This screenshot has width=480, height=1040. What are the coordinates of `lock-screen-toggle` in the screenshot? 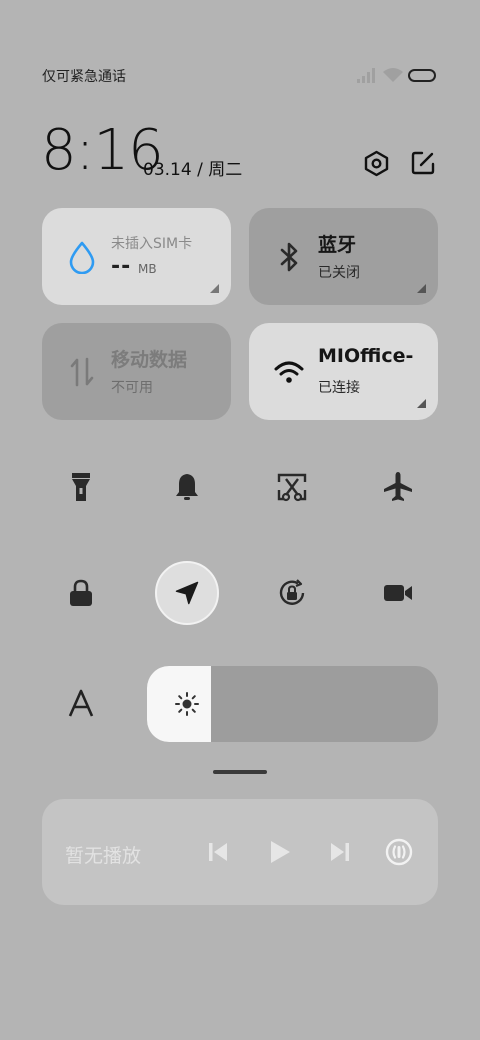 It's located at (81, 593).